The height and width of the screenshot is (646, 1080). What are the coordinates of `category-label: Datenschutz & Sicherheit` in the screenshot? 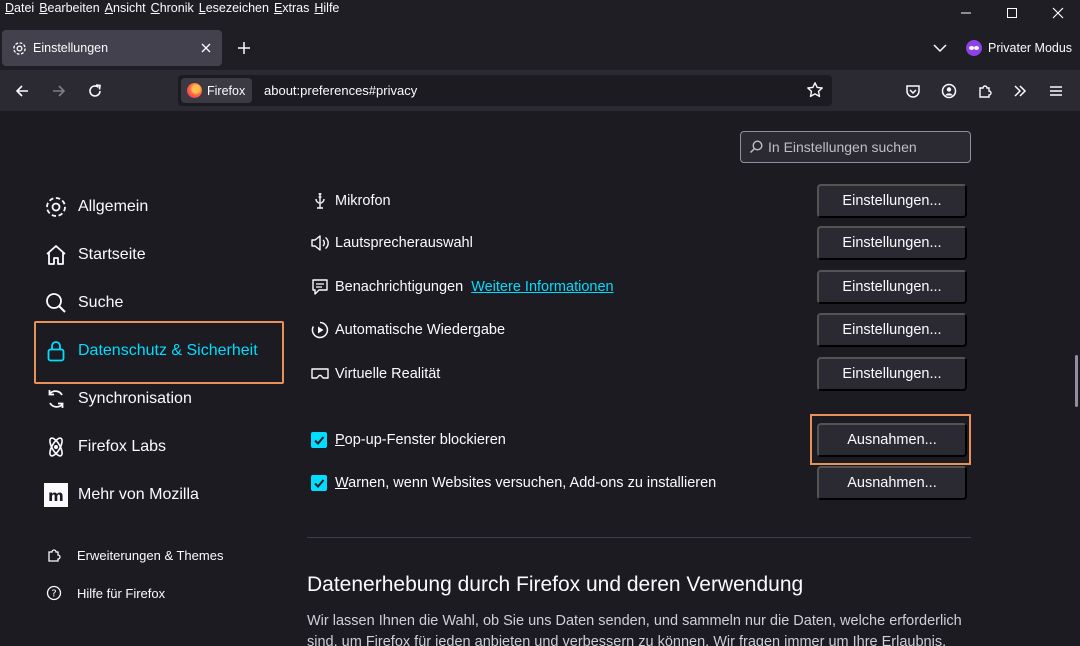 It's located at (168, 350).